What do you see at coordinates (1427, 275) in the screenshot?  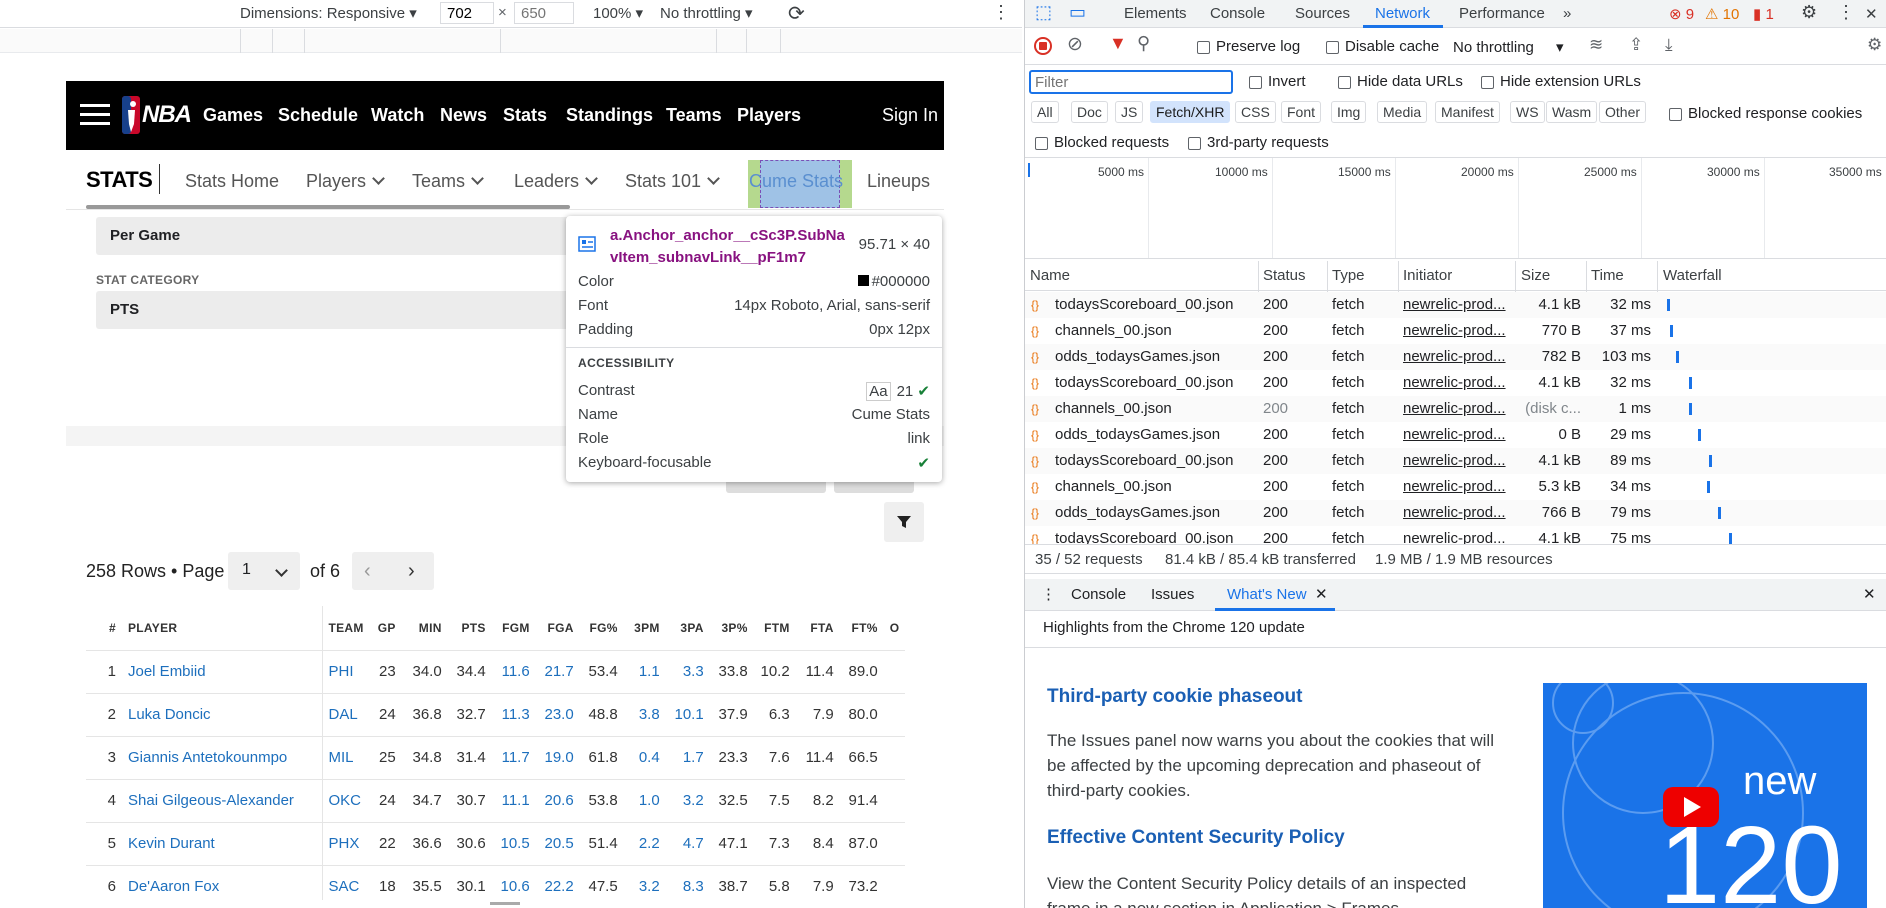 I see `col-initiator: Initiator` at bounding box center [1427, 275].